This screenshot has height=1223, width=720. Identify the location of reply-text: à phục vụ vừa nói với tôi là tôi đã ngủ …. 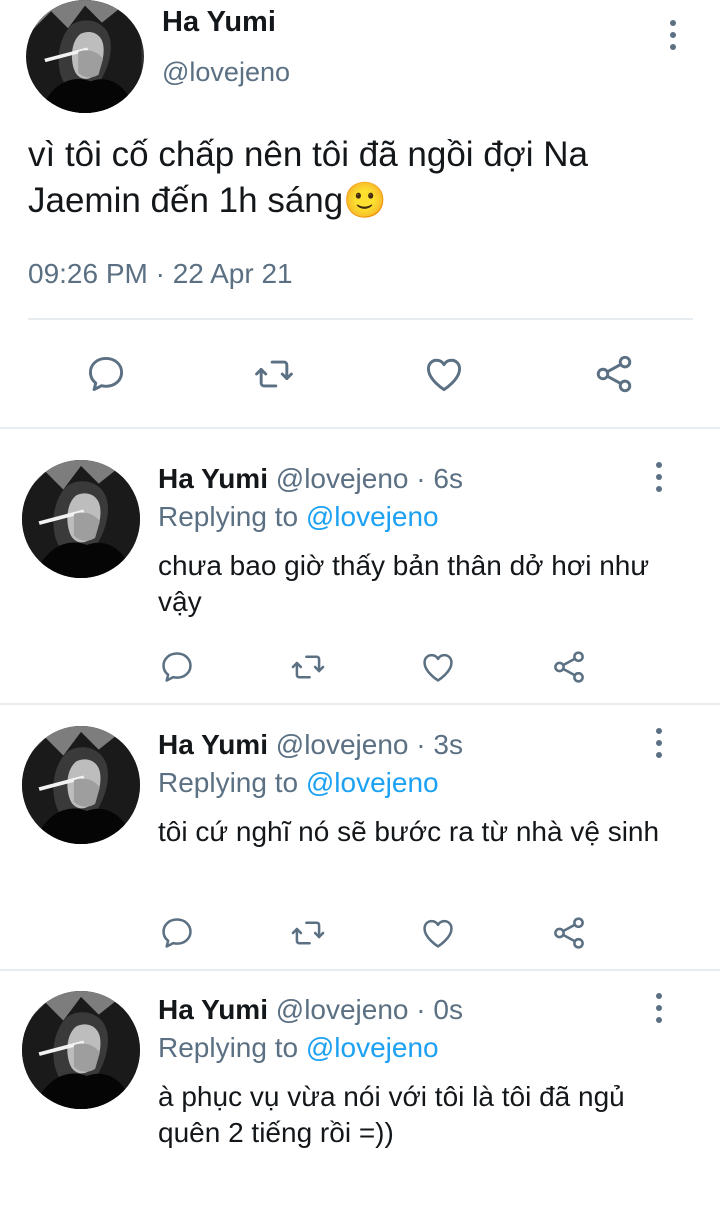
(391, 1114).